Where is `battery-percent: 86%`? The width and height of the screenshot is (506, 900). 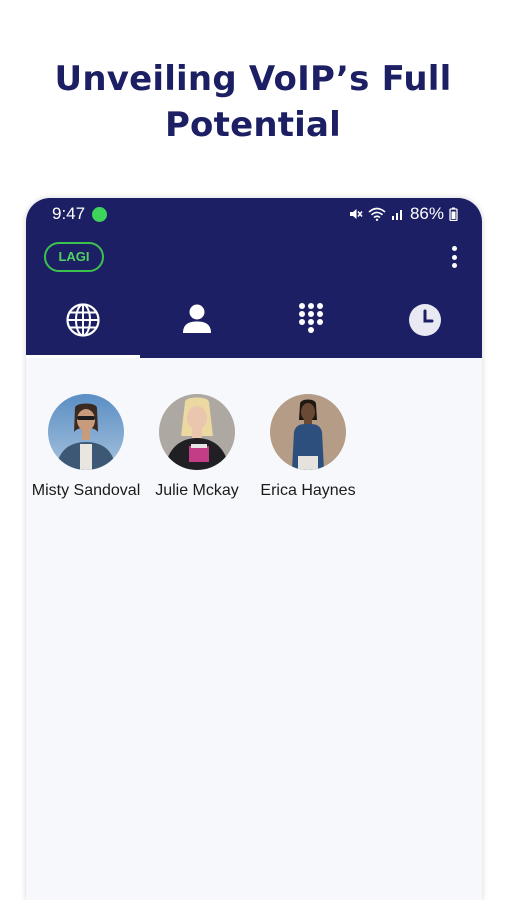
battery-percent: 86% is located at coordinates (426, 213).